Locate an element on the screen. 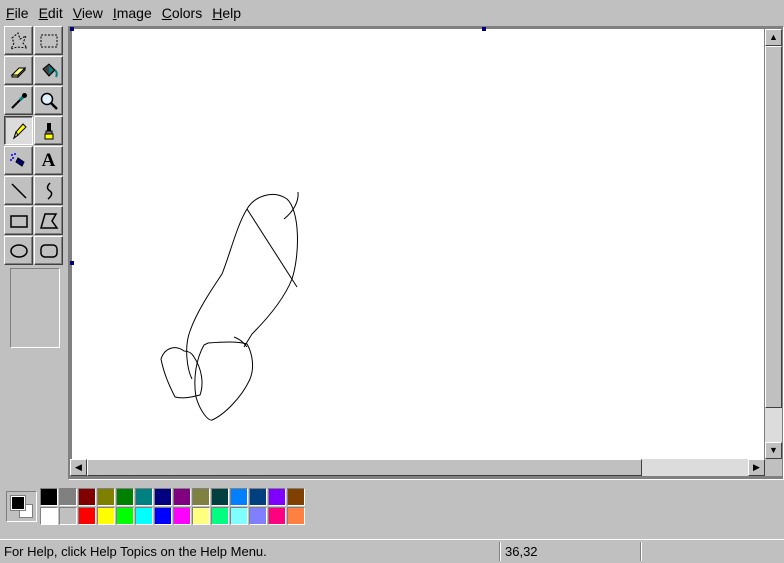 The width and height of the screenshot is (784, 563). eyedropper-icon is located at coordinates (18, 100).